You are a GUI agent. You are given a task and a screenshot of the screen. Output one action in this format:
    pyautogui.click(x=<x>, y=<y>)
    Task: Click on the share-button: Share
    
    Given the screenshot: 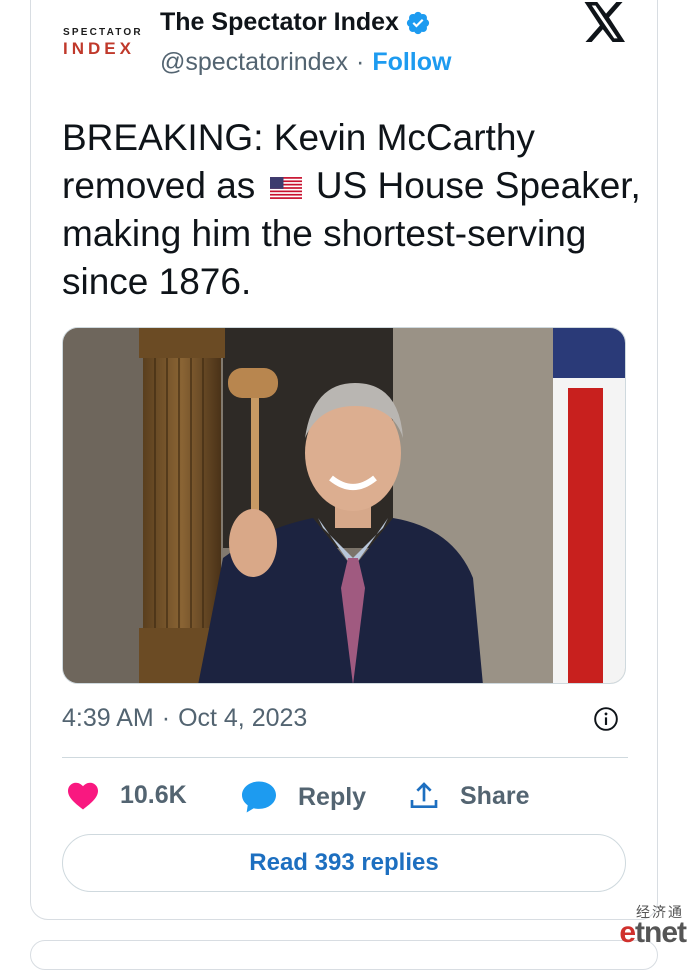 What is the action you would take?
    pyautogui.click(x=468, y=796)
    